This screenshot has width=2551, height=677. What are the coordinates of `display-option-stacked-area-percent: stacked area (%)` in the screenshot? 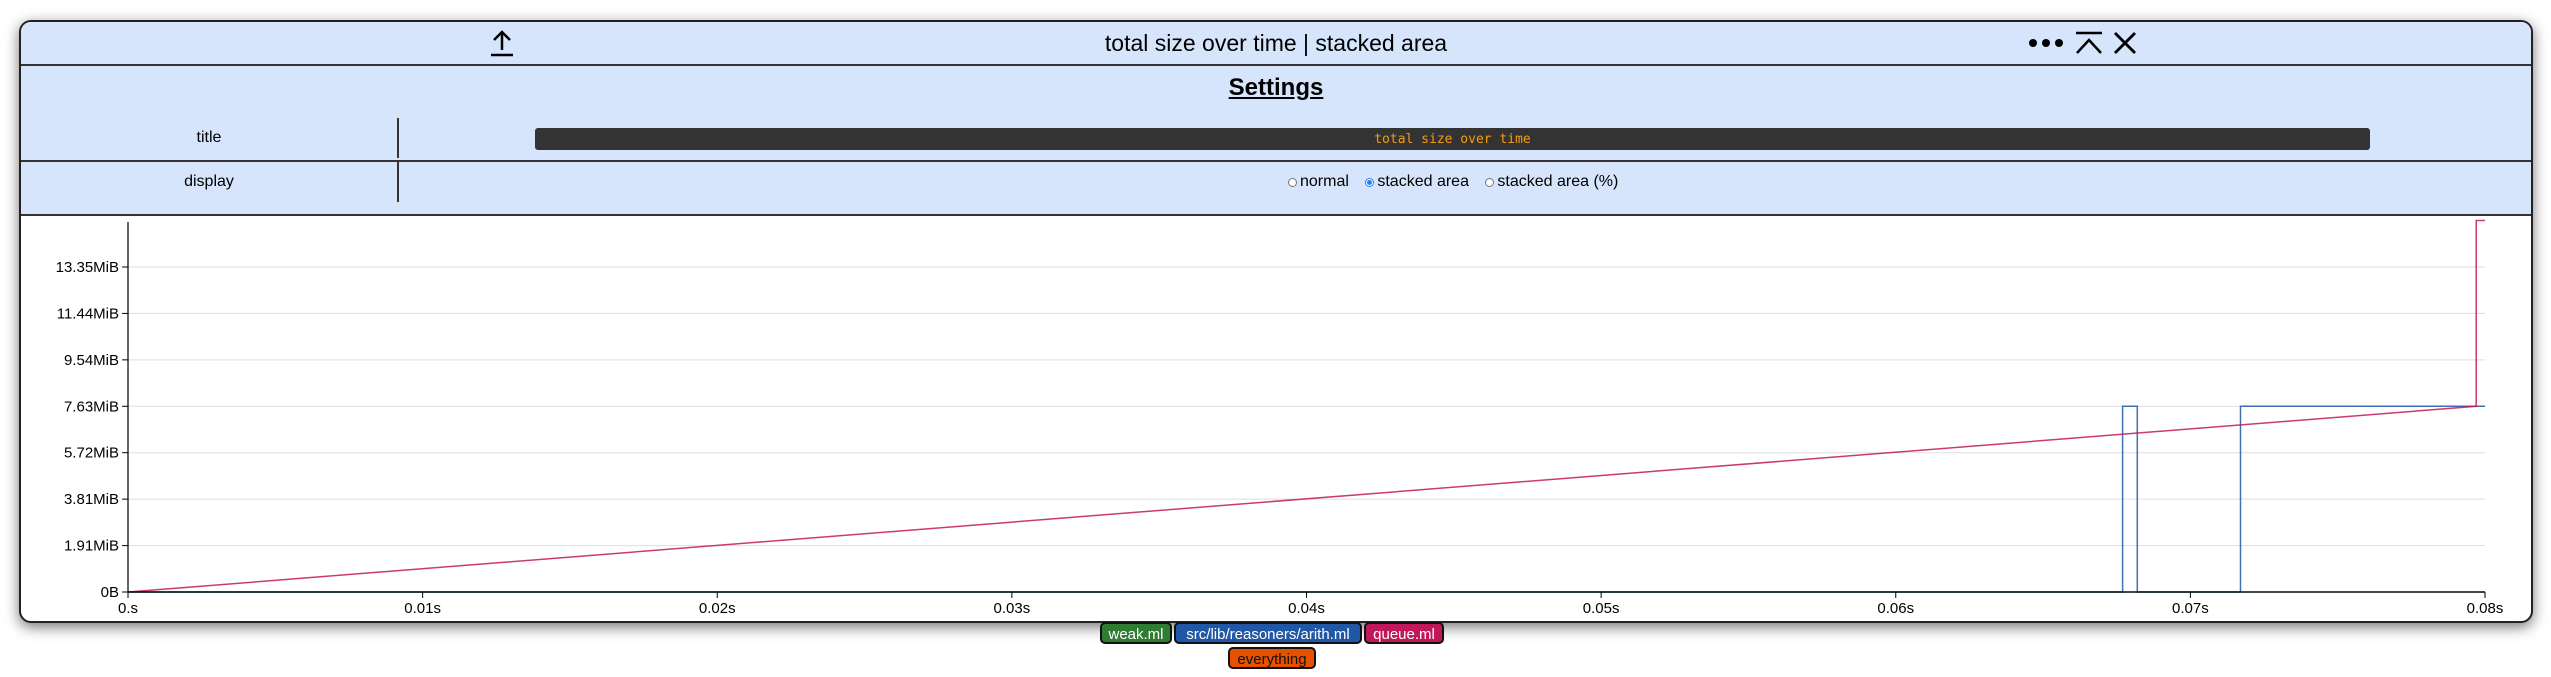 It's located at (1551, 182).